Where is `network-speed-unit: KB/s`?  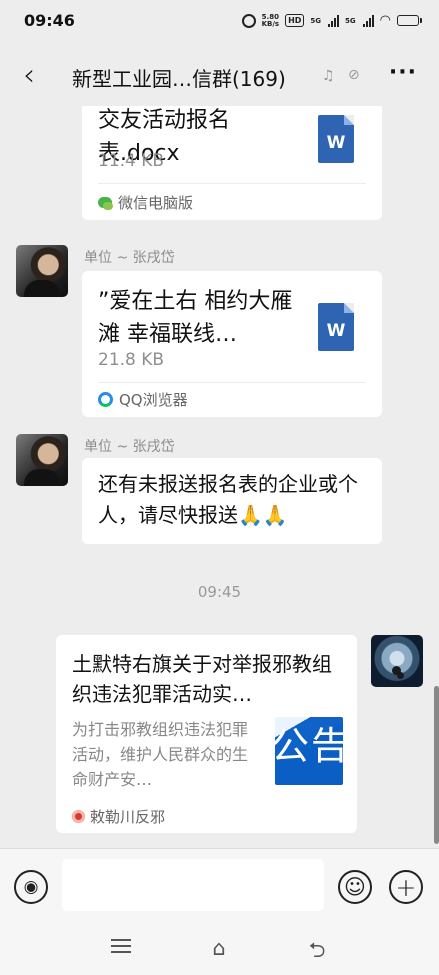 network-speed-unit: KB/s is located at coordinates (270, 23).